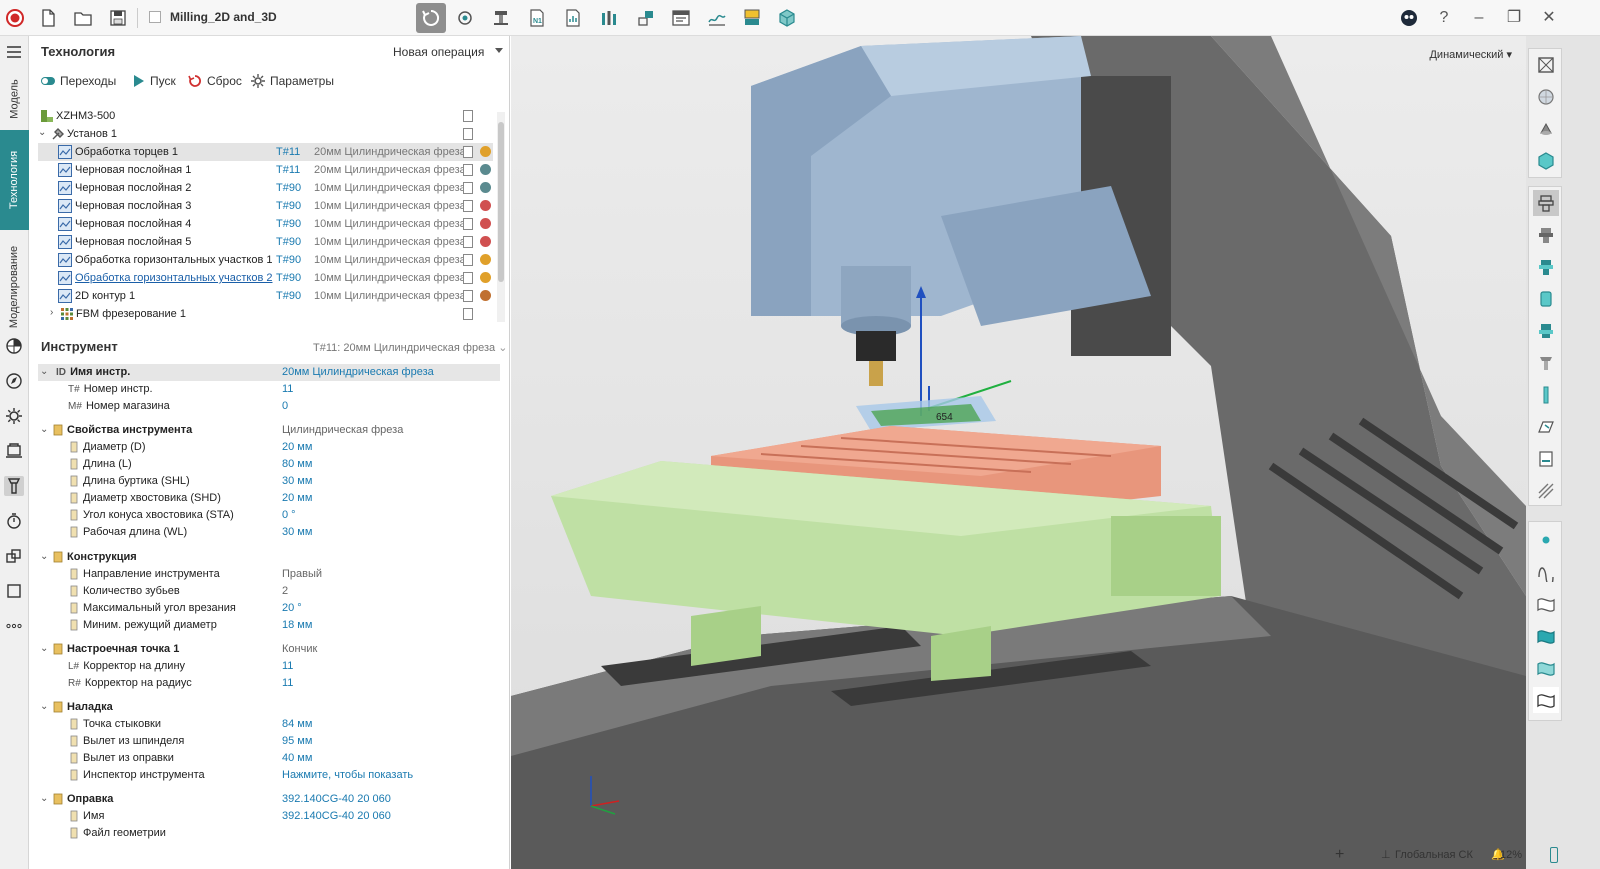 The image size is (1600, 869). I want to click on workpiece-icon, so click(1546, 427).